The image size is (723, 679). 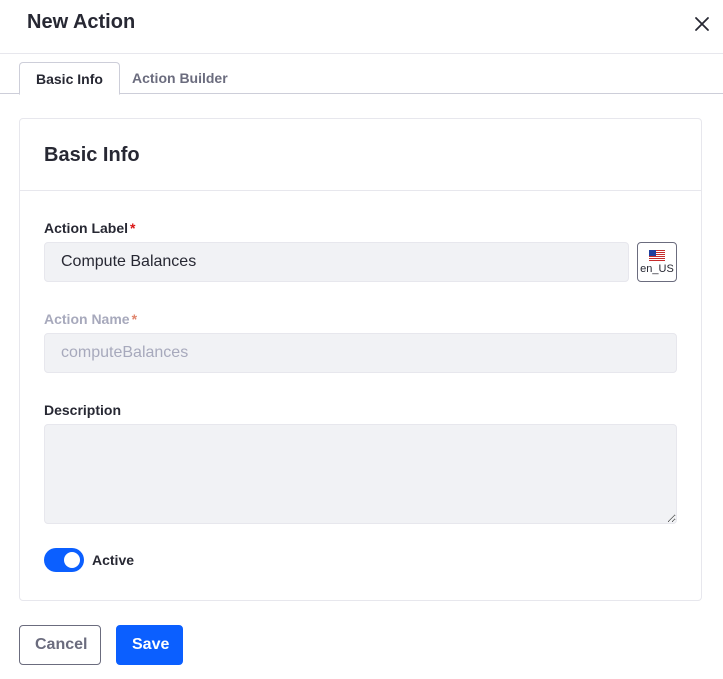 I want to click on tab-action-builder: Action Builder, so click(x=180, y=78).